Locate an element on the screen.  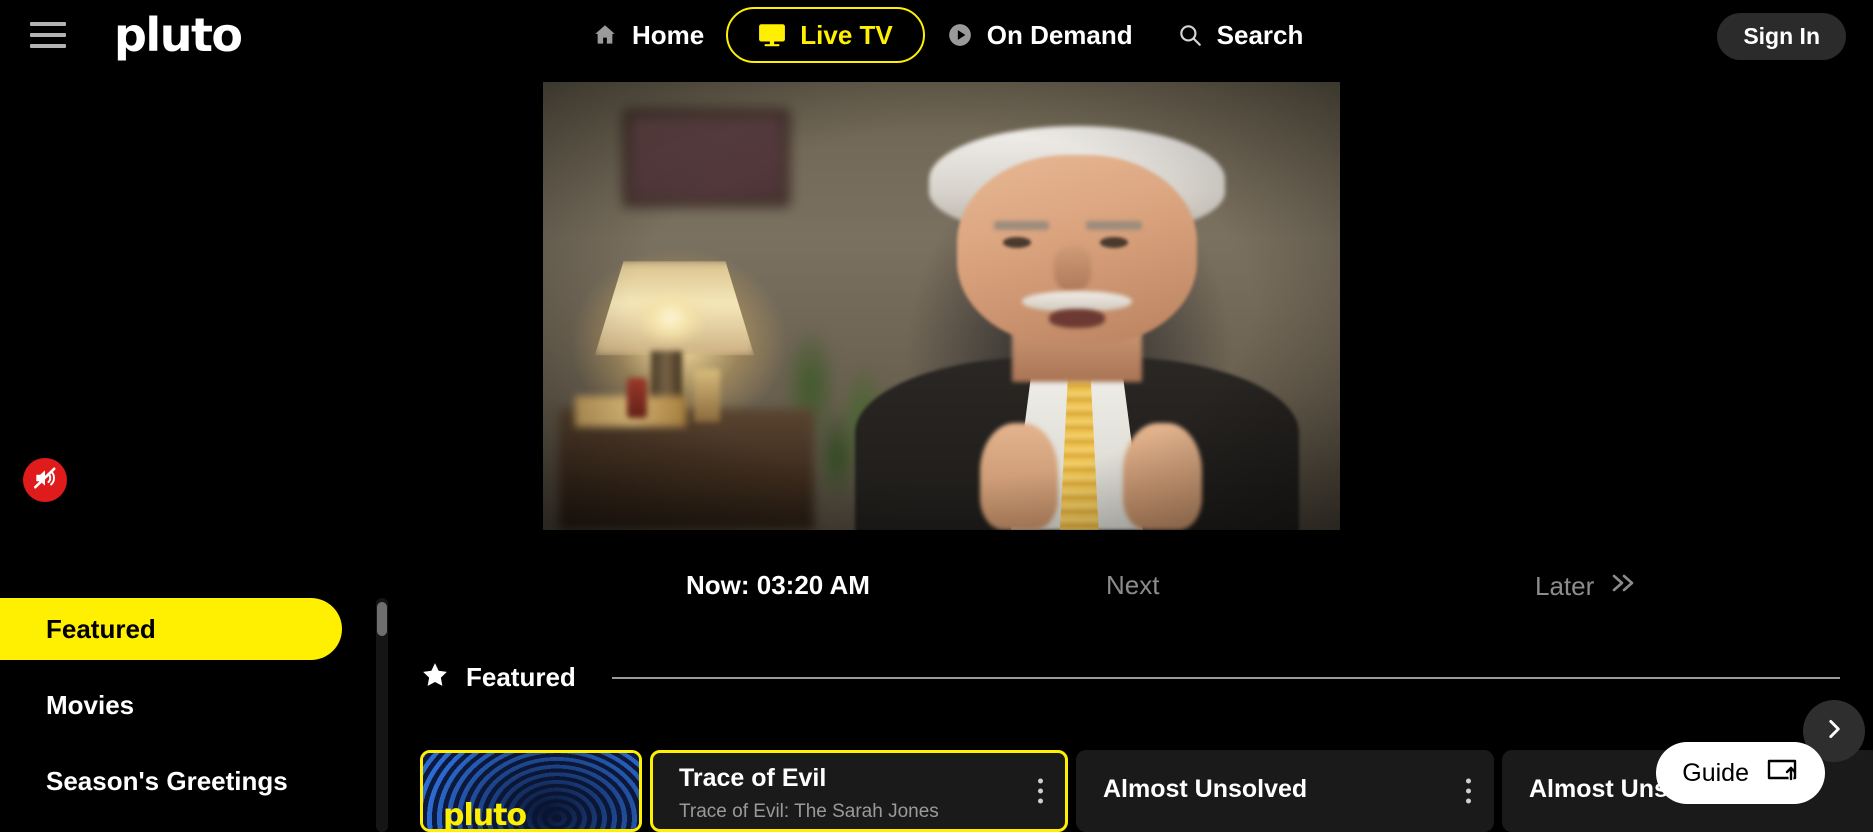
nav-item-search: Search is located at coordinates (1240, 35).